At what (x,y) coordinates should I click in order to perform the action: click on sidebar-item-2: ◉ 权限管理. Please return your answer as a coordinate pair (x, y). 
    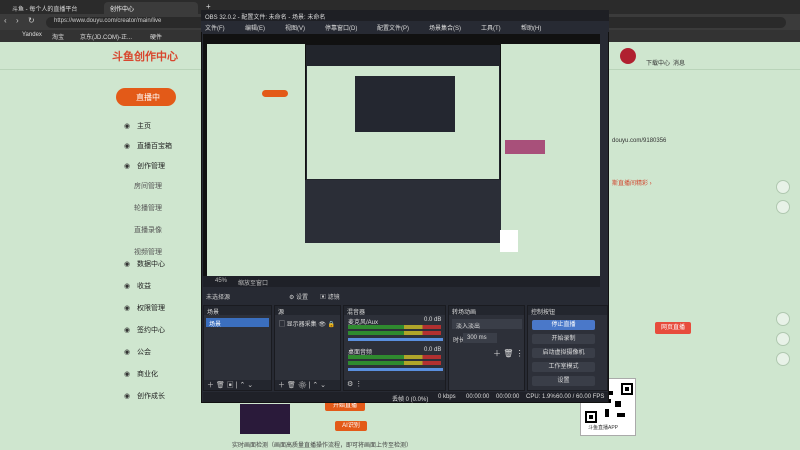
    Looking at the image, I should click on (144, 308).